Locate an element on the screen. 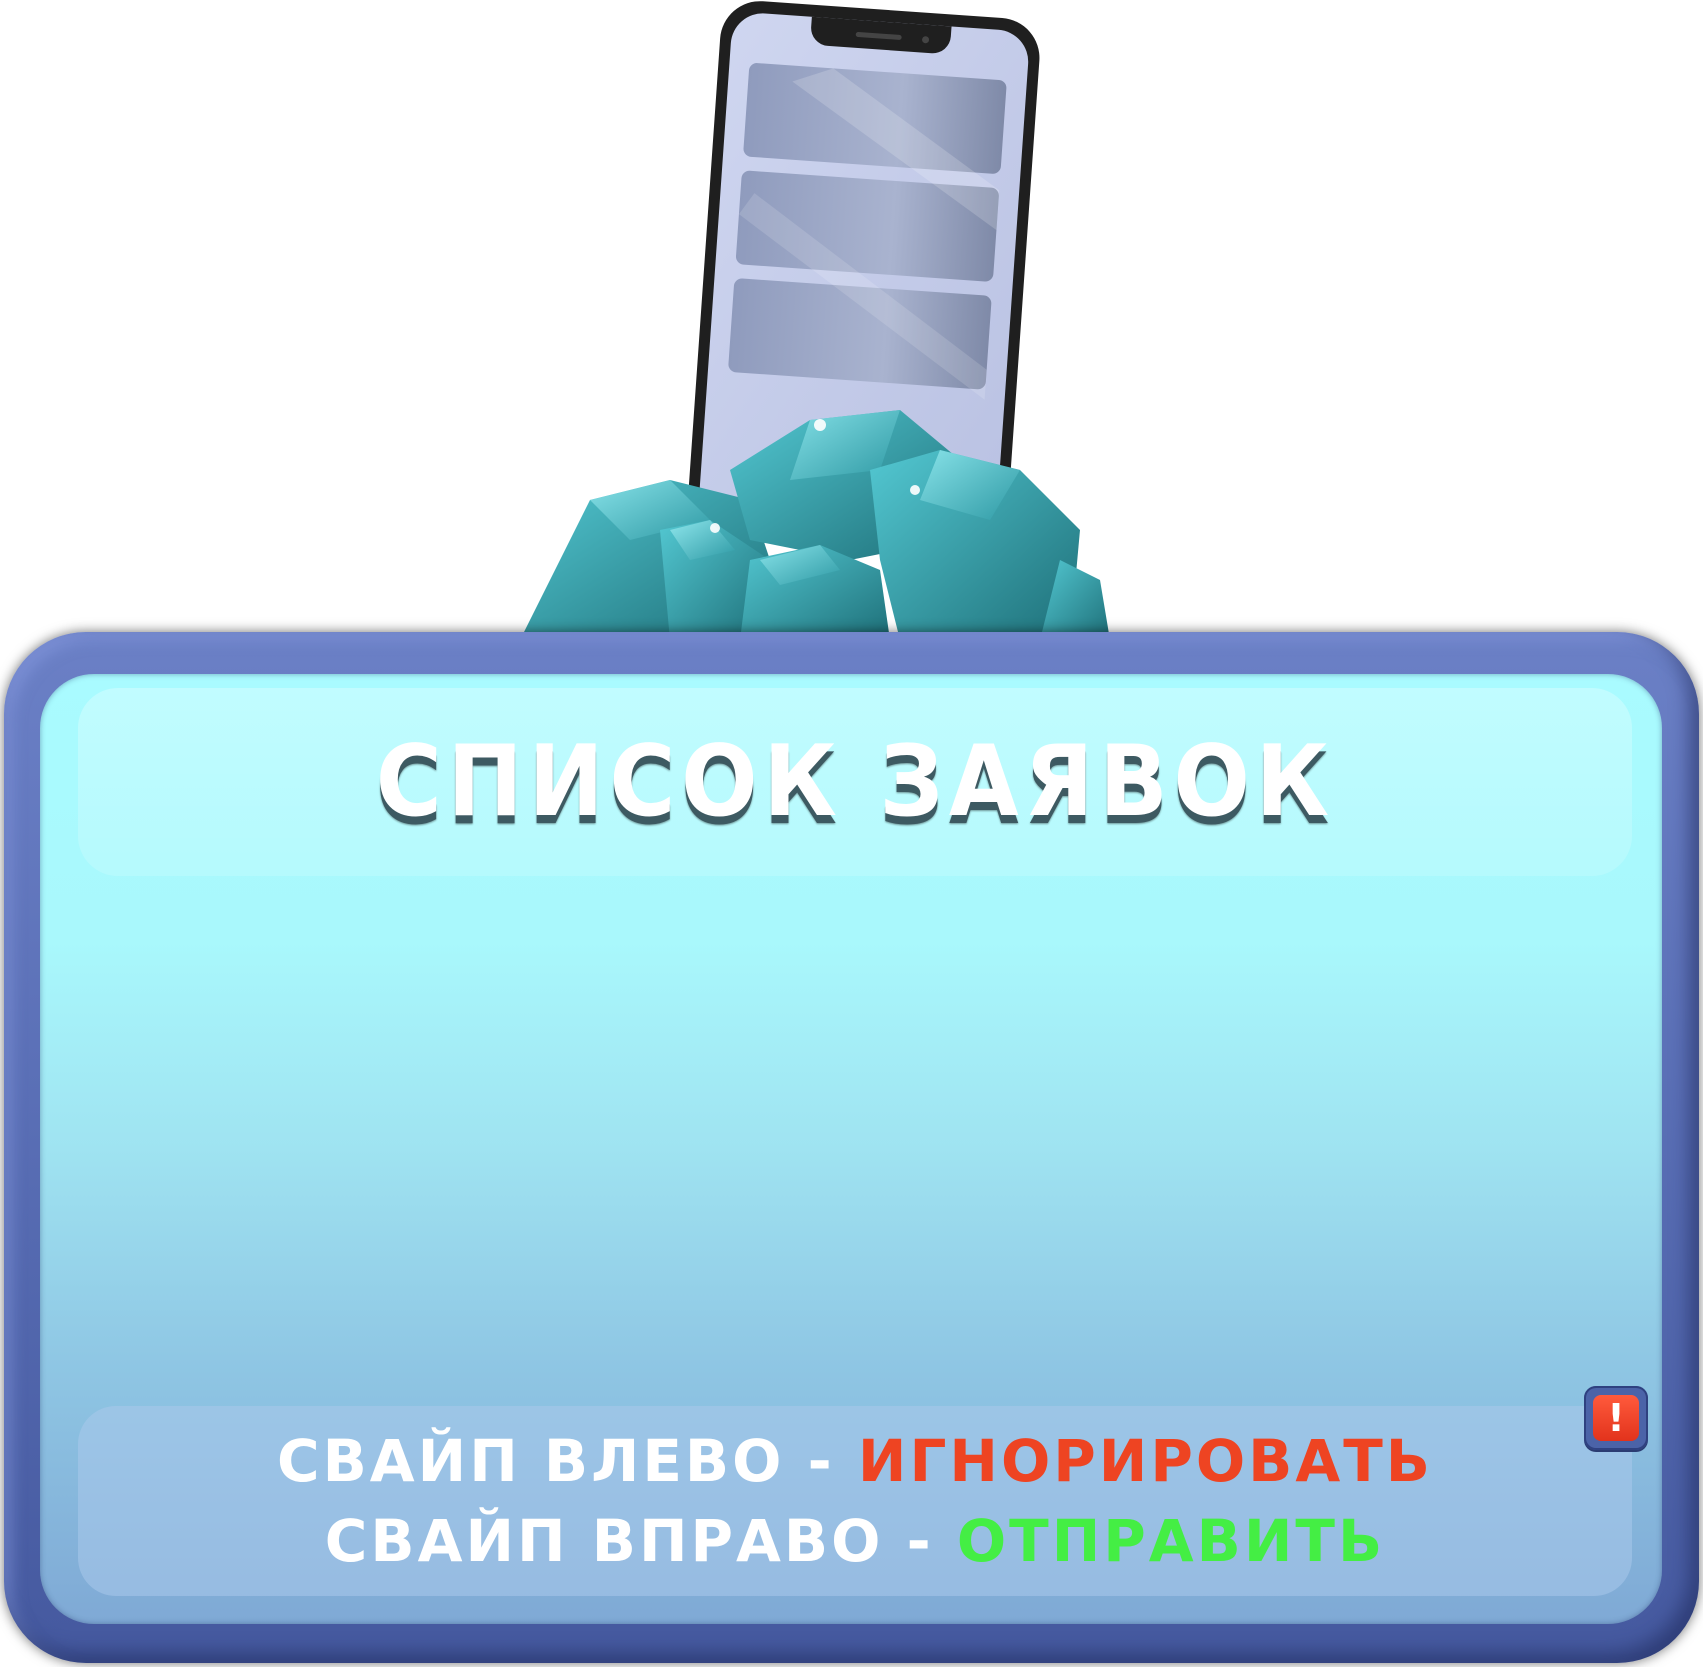  ignore-action-label: ИГНОРИРОВАТЬ is located at coordinates (1145, 1461).